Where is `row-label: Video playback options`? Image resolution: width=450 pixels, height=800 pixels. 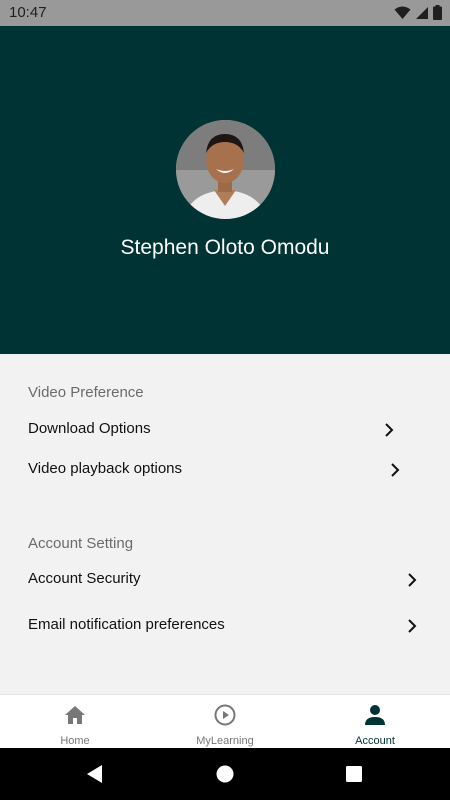
row-label: Video playback options is located at coordinates (105, 468).